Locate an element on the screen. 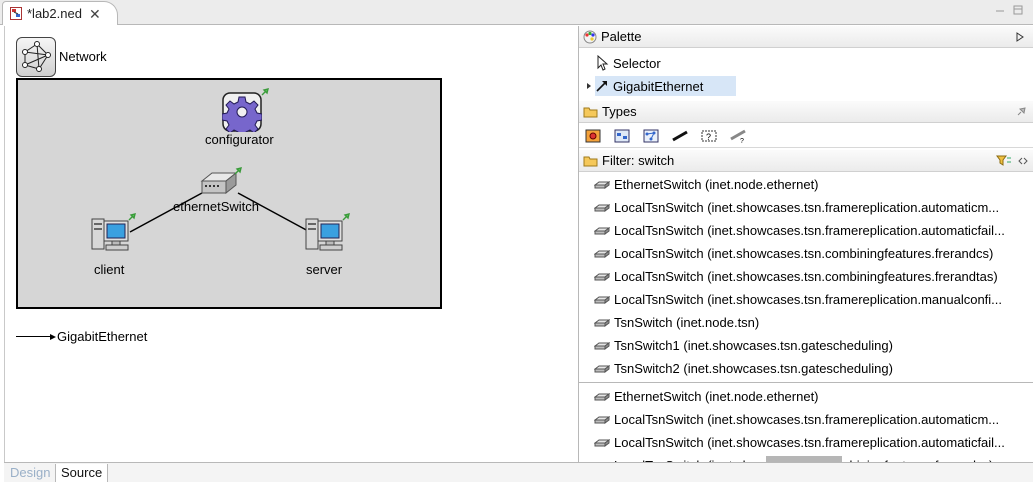 The height and width of the screenshot is (482, 1033). channel-type-icon is located at coordinates (680, 136).